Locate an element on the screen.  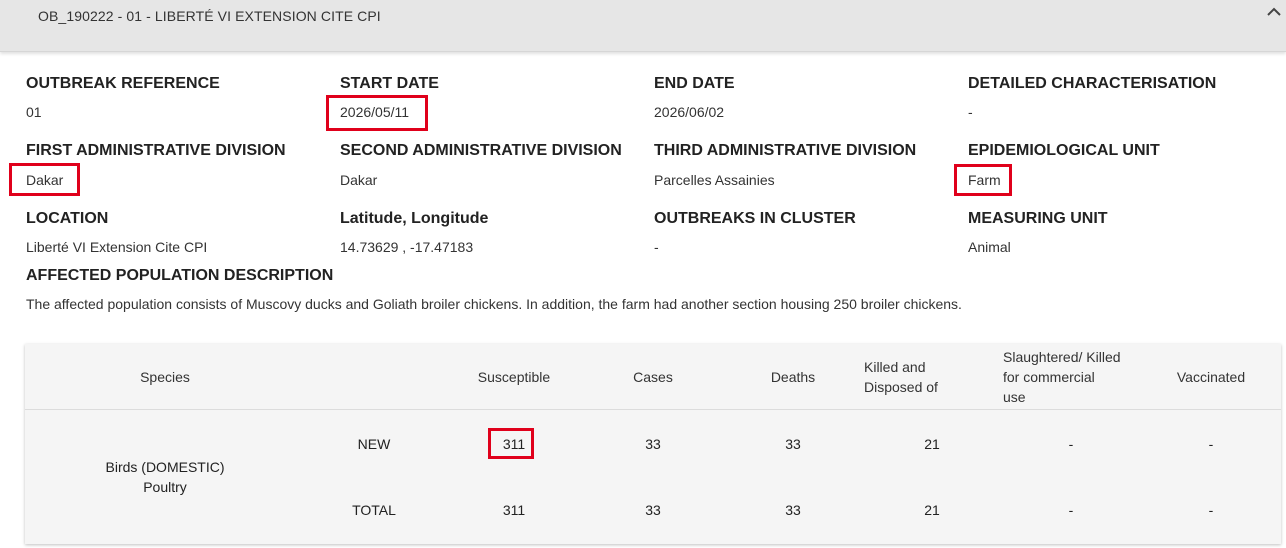
row-label: TOTAL is located at coordinates (374, 510).